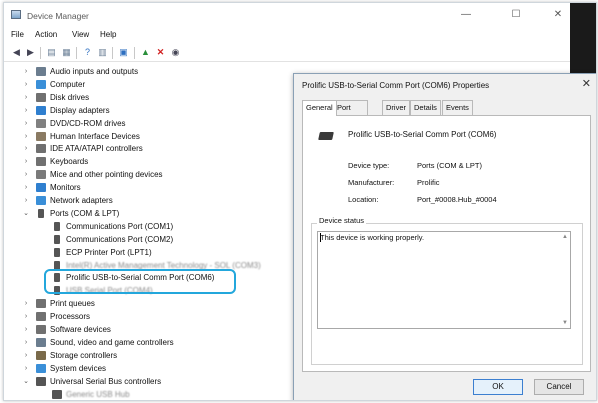 This screenshot has height=403, width=598. What do you see at coordinates (466, 15) in the screenshot?
I see `minimize-button: —` at bounding box center [466, 15].